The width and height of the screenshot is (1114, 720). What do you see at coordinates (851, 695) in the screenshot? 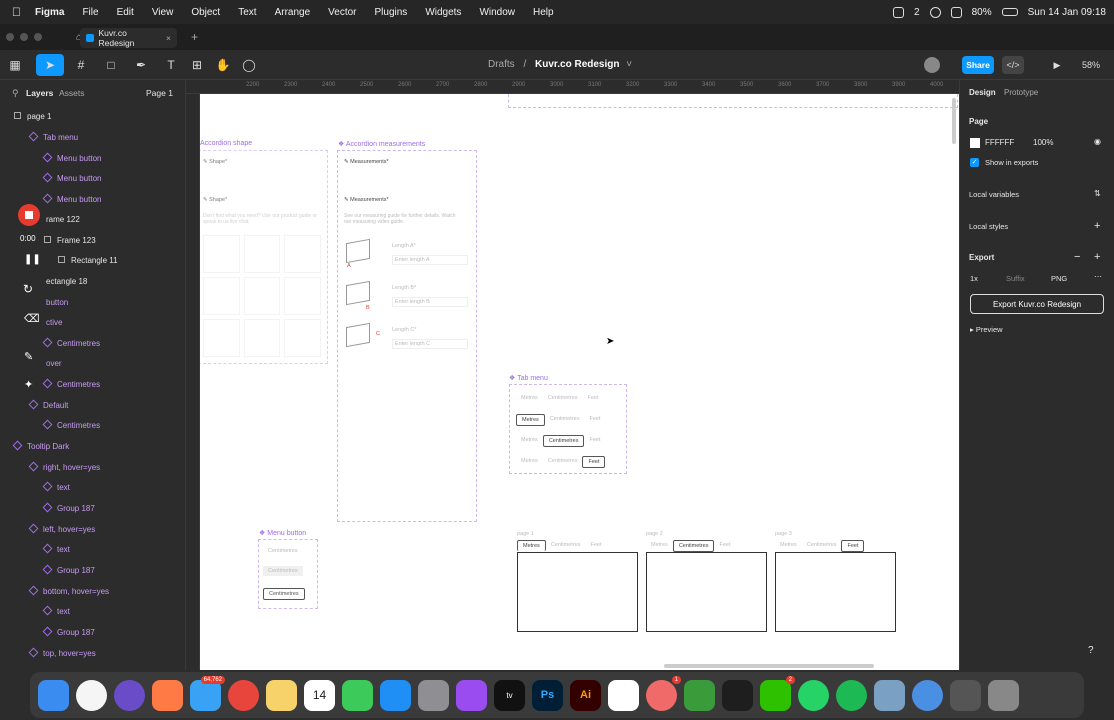
I see `spotify-icon` at bounding box center [851, 695].